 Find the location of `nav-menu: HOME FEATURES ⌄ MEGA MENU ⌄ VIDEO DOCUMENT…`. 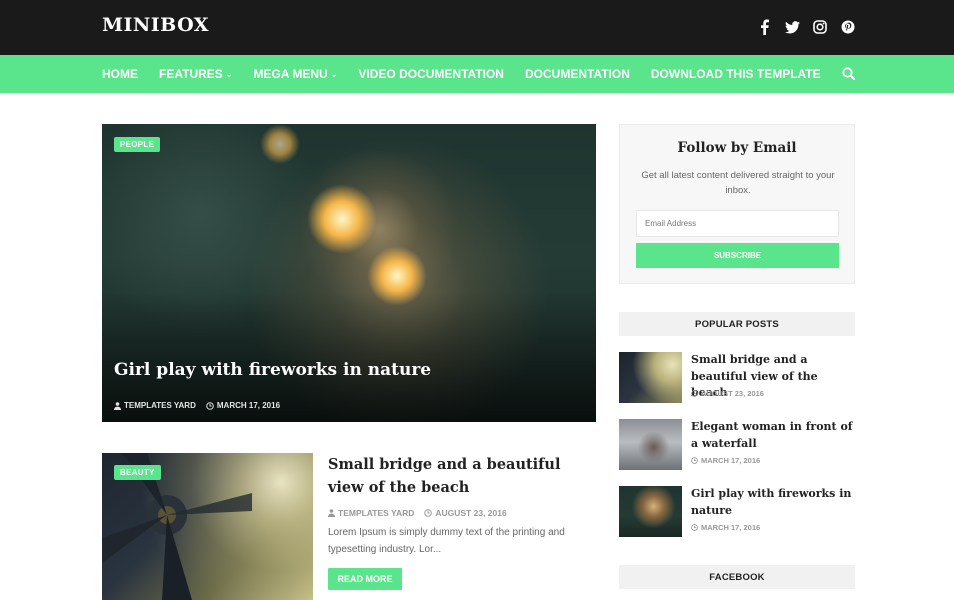

nav-menu: HOME FEATURES ⌄ MEGA MENU ⌄ VIDEO DOCUMENT… is located at coordinates (472, 74).